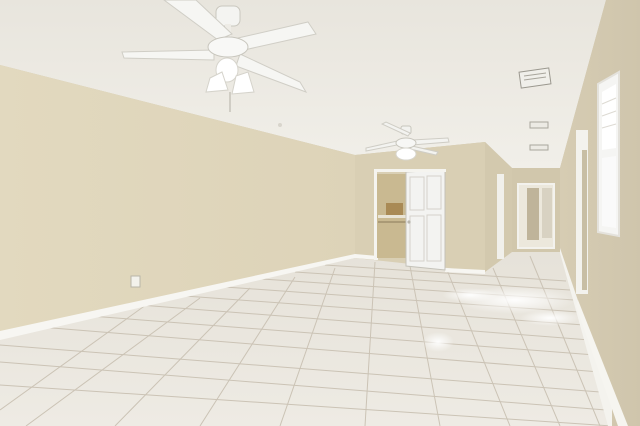 The height and width of the screenshot is (426, 640). What do you see at coordinates (533, 214) in the screenshot?
I see `hallway-far-door` at bounding box center [533, 214].